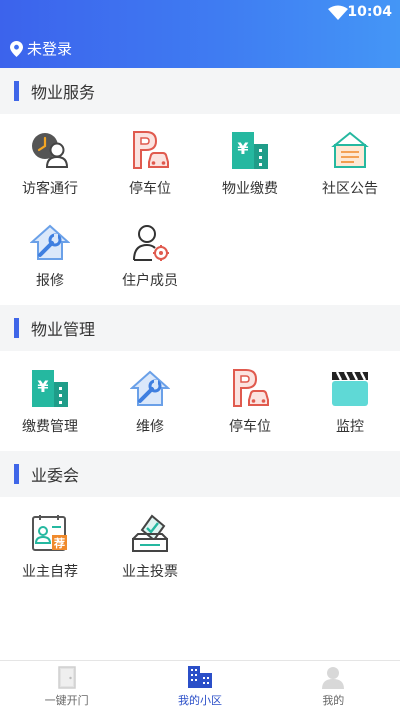  I want to click on tile-report-repair: 报修, so click(50, 252).